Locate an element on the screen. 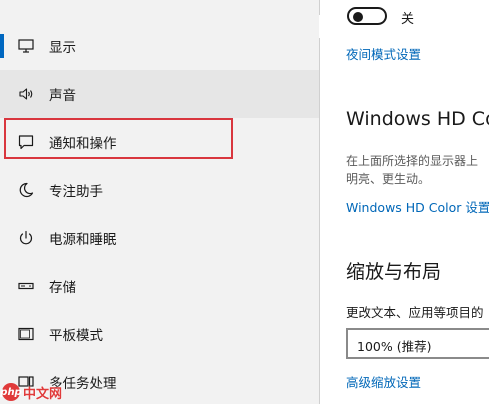 Image resolution: width=489 pixels, height=406 pixels. hd-color-settings-link: Windows HD Color 设置 is located at coordinates (417, 206).